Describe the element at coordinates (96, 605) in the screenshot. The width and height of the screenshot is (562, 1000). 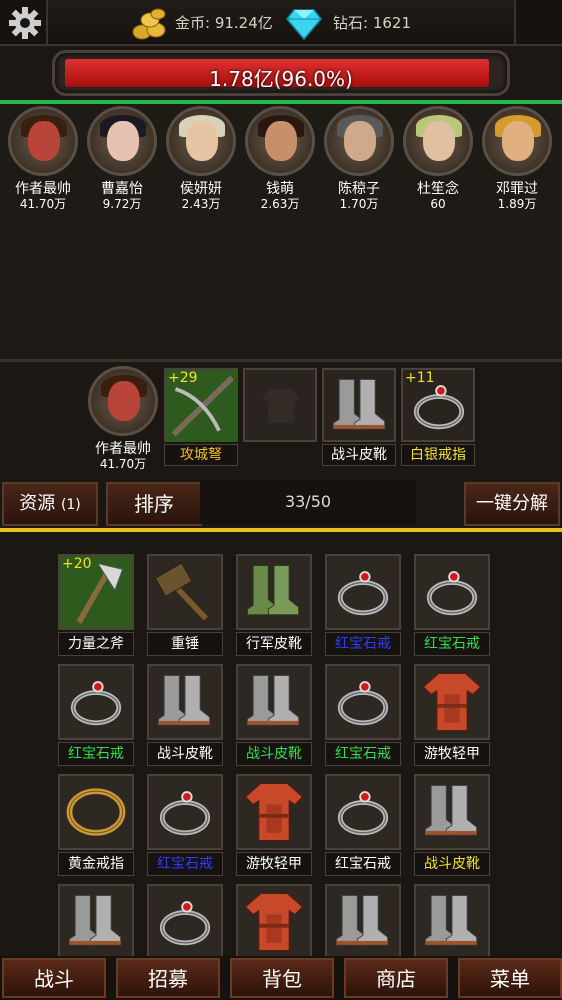
I see `inventory-item: +20 力量之斧` at that location.